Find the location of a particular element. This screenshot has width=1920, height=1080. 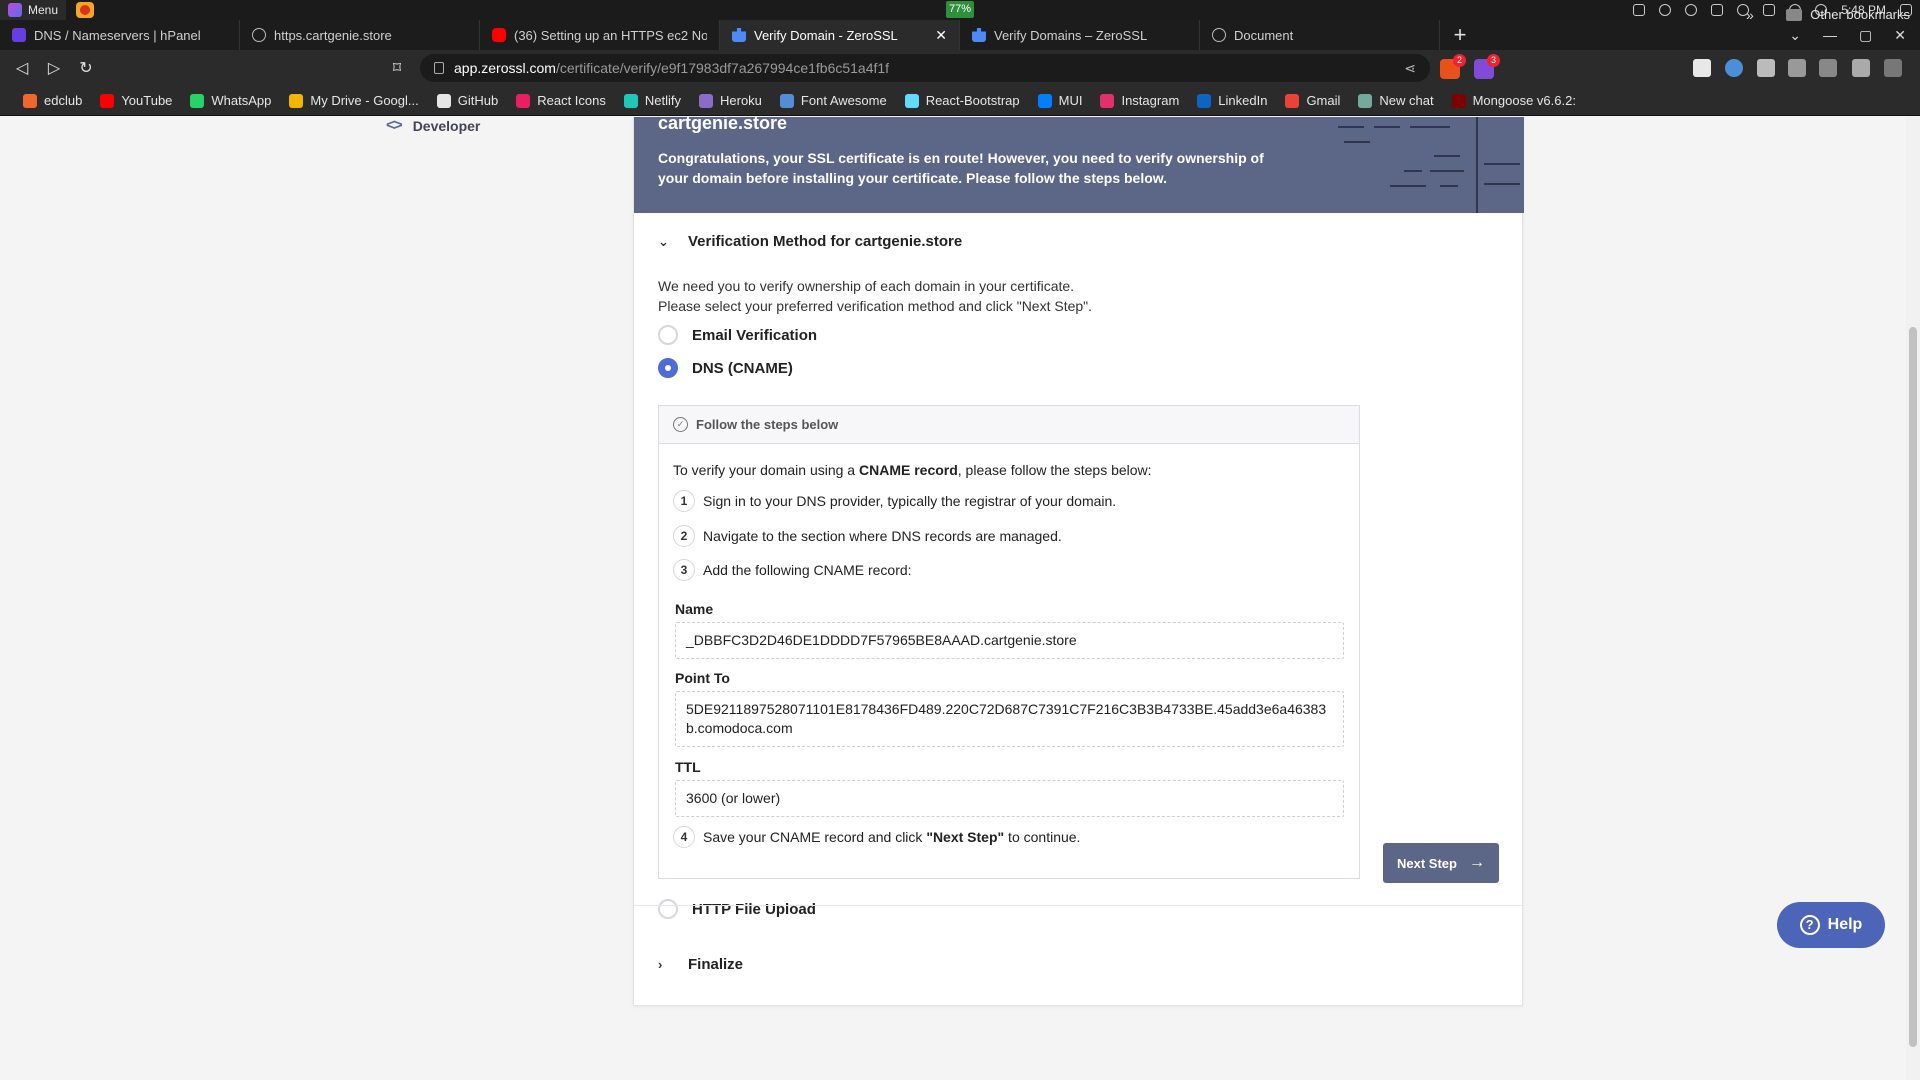

forward-icon: ▷ is located at coordinates (54, 68).